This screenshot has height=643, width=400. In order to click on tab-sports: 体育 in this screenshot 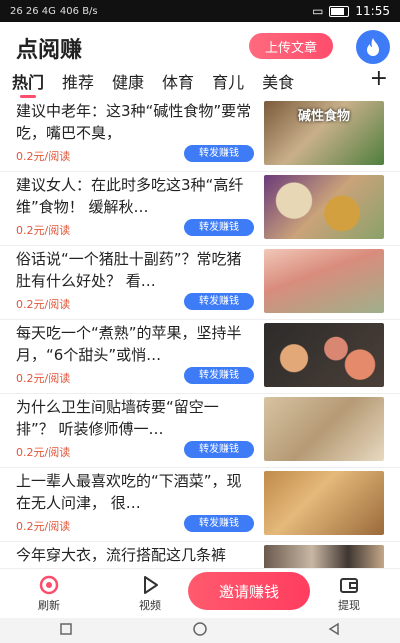, I will do `click(178, 81)`.